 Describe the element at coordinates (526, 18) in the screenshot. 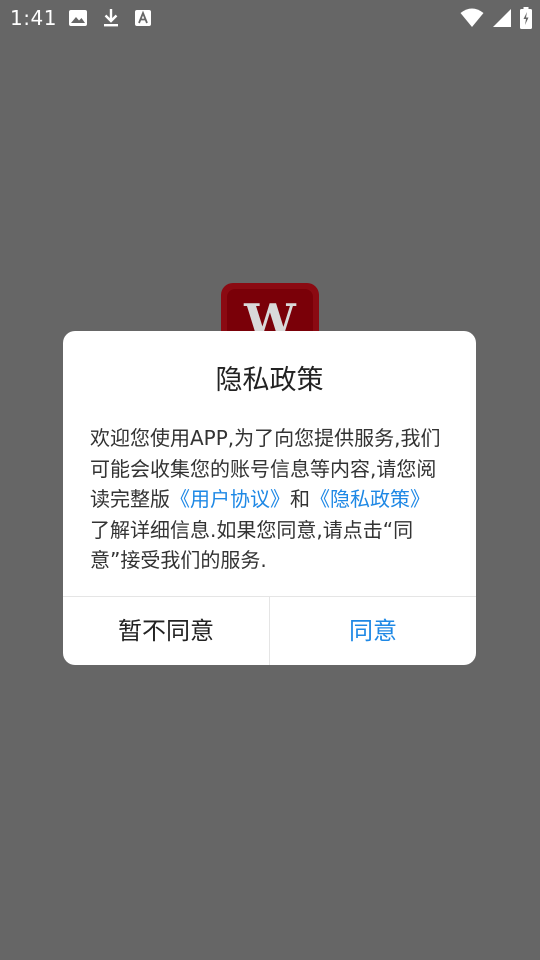

I see `battery-icon` at that location.